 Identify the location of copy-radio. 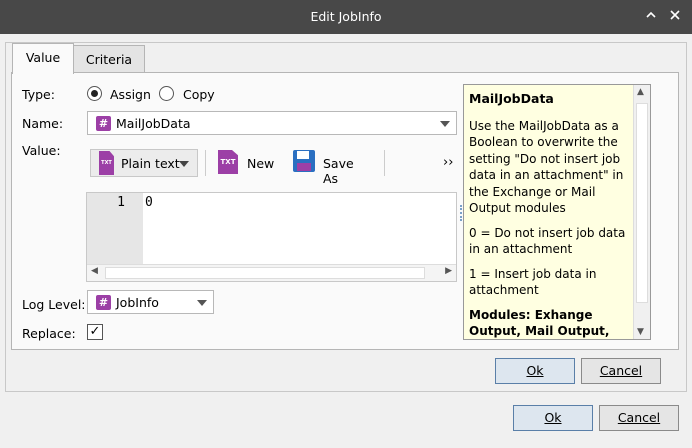
(166, 93).